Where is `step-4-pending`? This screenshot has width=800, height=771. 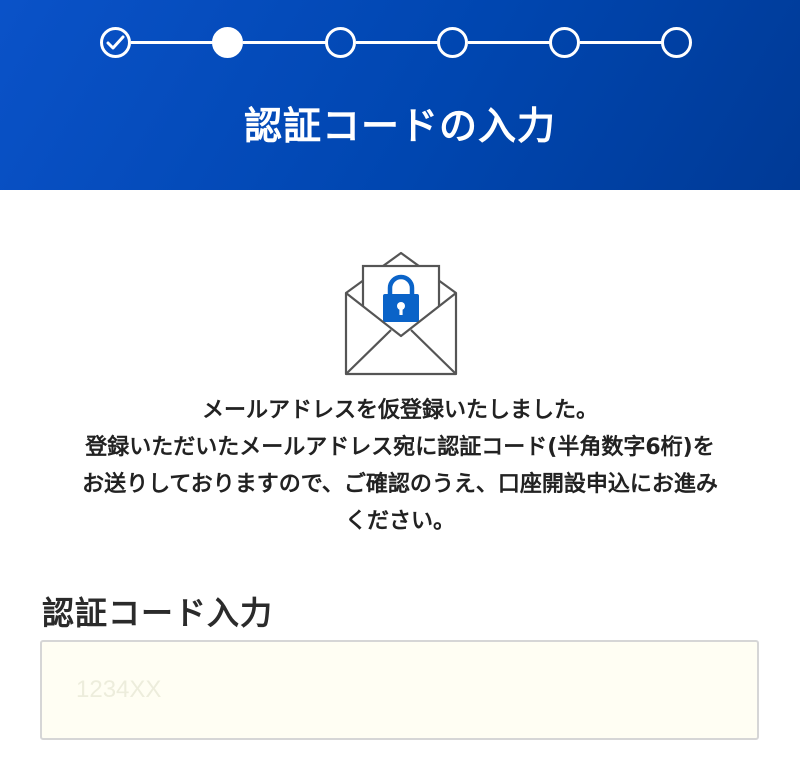
step-4-pending is located at coordinates (452, 42).